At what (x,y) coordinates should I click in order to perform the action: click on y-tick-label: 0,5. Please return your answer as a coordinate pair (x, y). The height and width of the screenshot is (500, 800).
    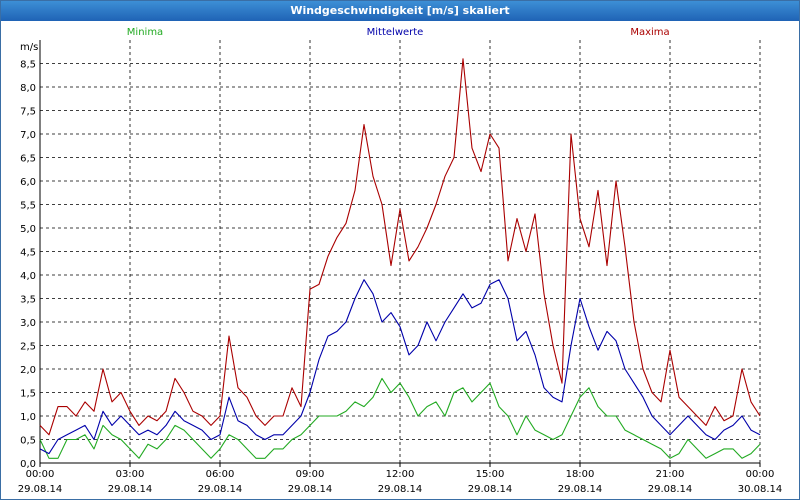
    Looking at the image, I should click on (28, 441).